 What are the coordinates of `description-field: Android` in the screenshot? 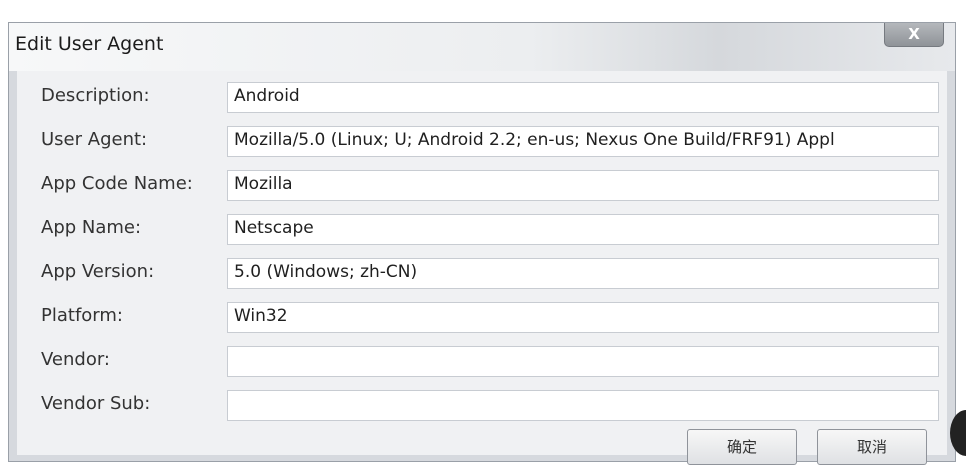 It's located at (583, 97).